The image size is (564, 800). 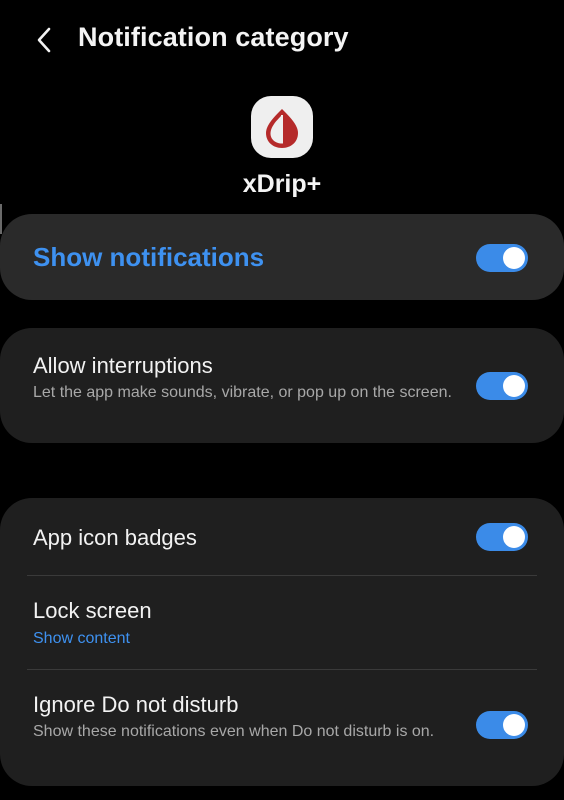 I want to click on app-icon-badges-toggle, so click(x=502, y=537).